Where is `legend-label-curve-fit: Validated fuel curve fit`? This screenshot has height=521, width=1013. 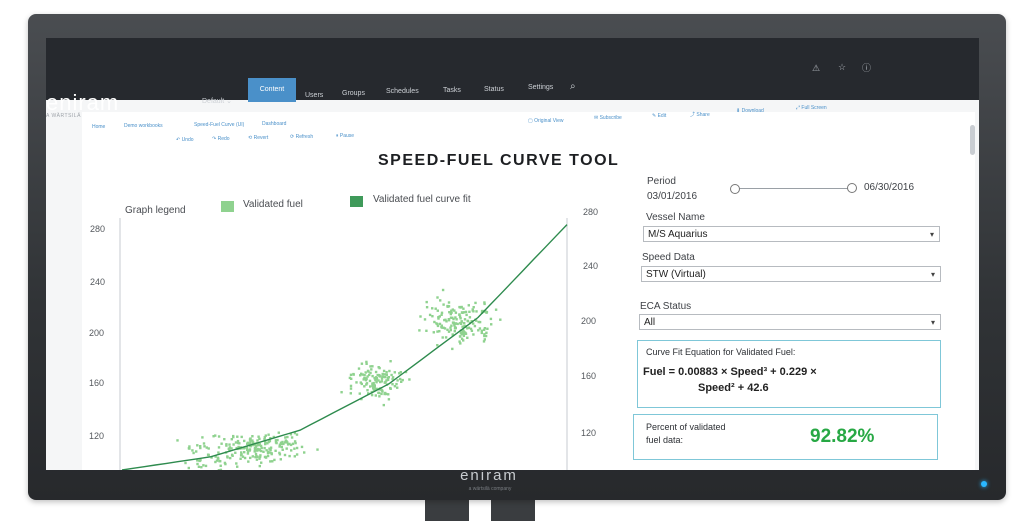 legend-label-curve-fit: Validated fuel curve fit is located at coordinates (422, 199).